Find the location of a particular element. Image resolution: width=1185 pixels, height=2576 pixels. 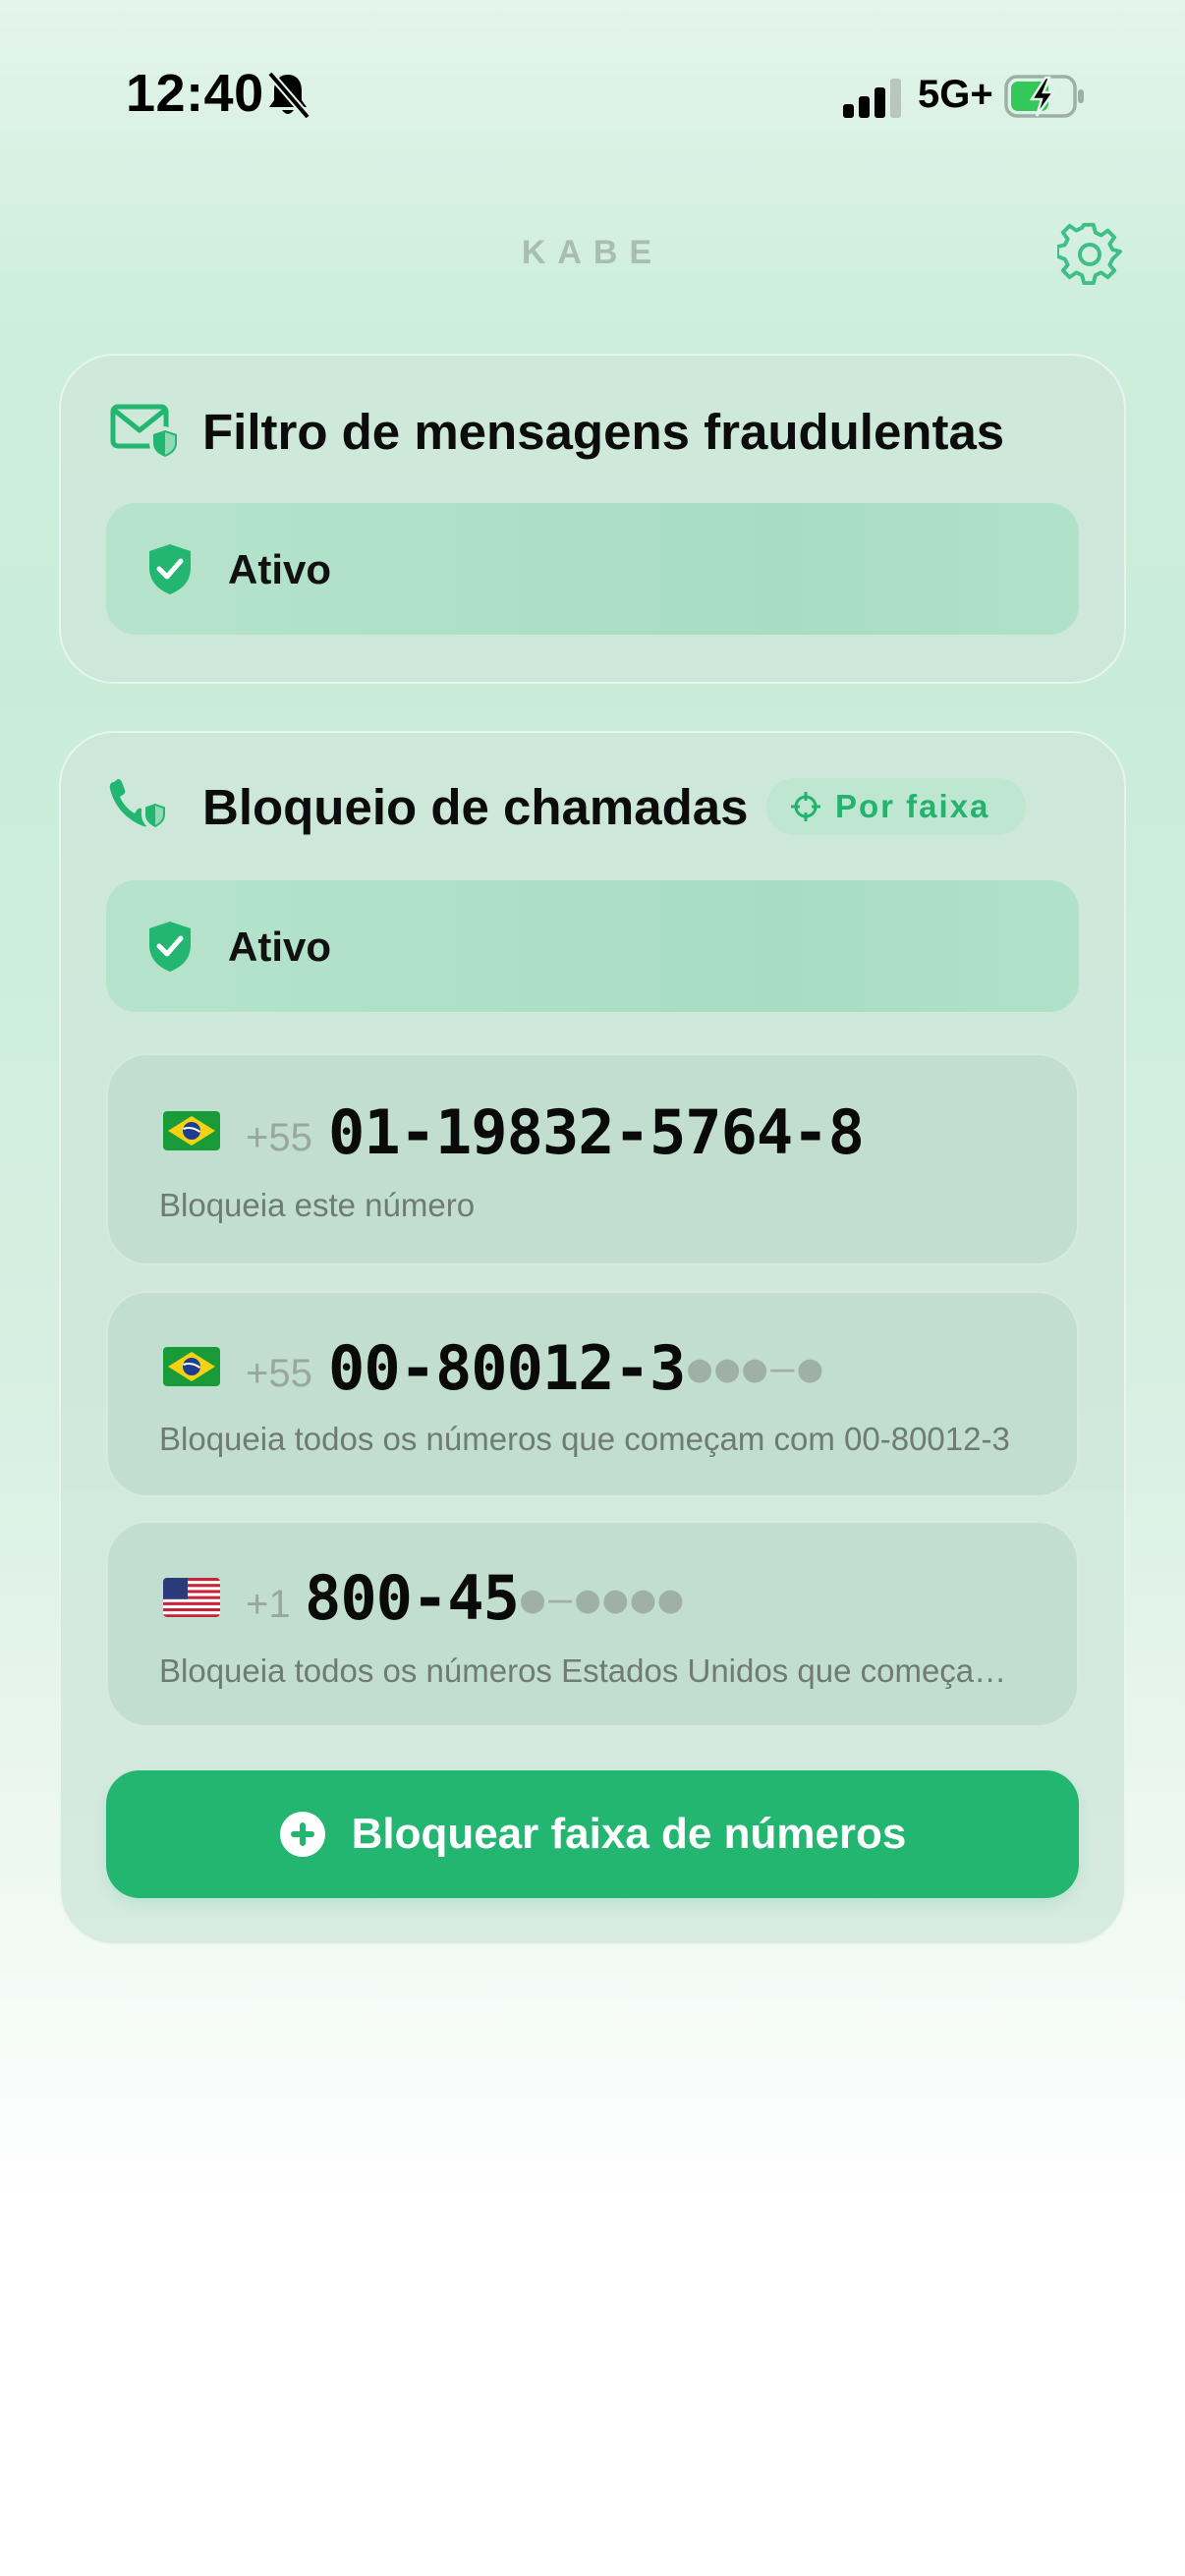

rule-description: Bloqueia este número is located at coordinates (318, 1205).